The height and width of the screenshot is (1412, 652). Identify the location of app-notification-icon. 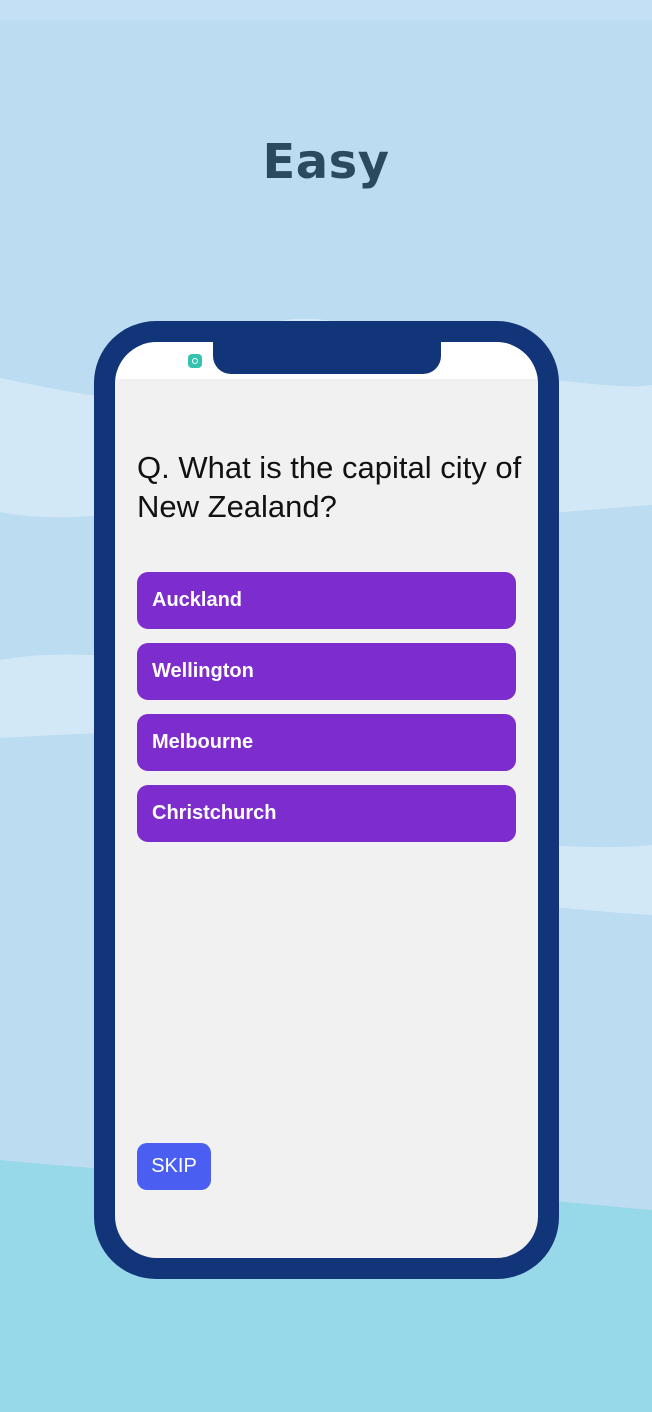
(195, 361).